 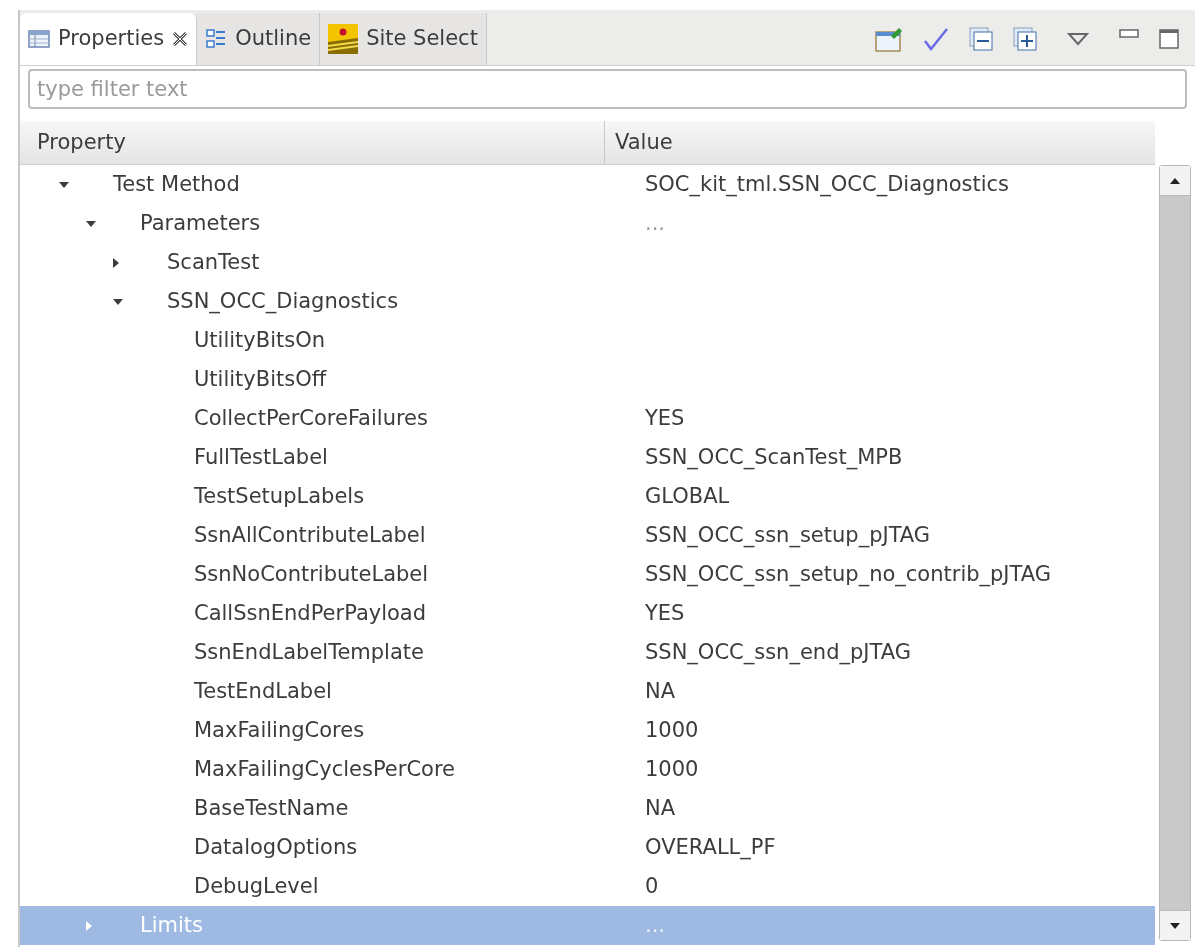 What do you see at coordinates (848, 573) in the screenshot?
I see `property-value: SSN_OCC_ssn_setup_no_contrib_pJTAG` at bounding box center [848, 573].